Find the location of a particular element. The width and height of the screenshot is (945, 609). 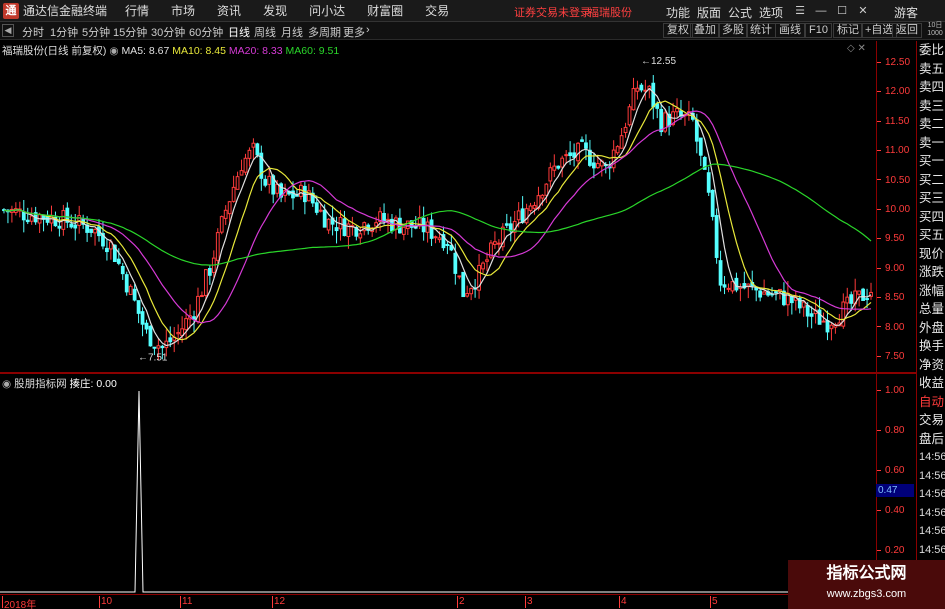

trade-time: 14:56 is located at coordinates (932, 457).